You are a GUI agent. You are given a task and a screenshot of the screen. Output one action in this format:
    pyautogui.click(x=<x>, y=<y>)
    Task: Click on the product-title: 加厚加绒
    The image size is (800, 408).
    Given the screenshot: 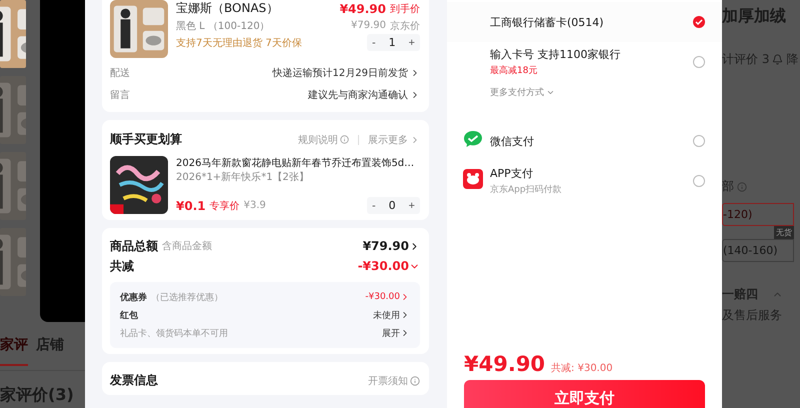 What is the action you would take?
    pyautogui.click(x=754, y=16)
    